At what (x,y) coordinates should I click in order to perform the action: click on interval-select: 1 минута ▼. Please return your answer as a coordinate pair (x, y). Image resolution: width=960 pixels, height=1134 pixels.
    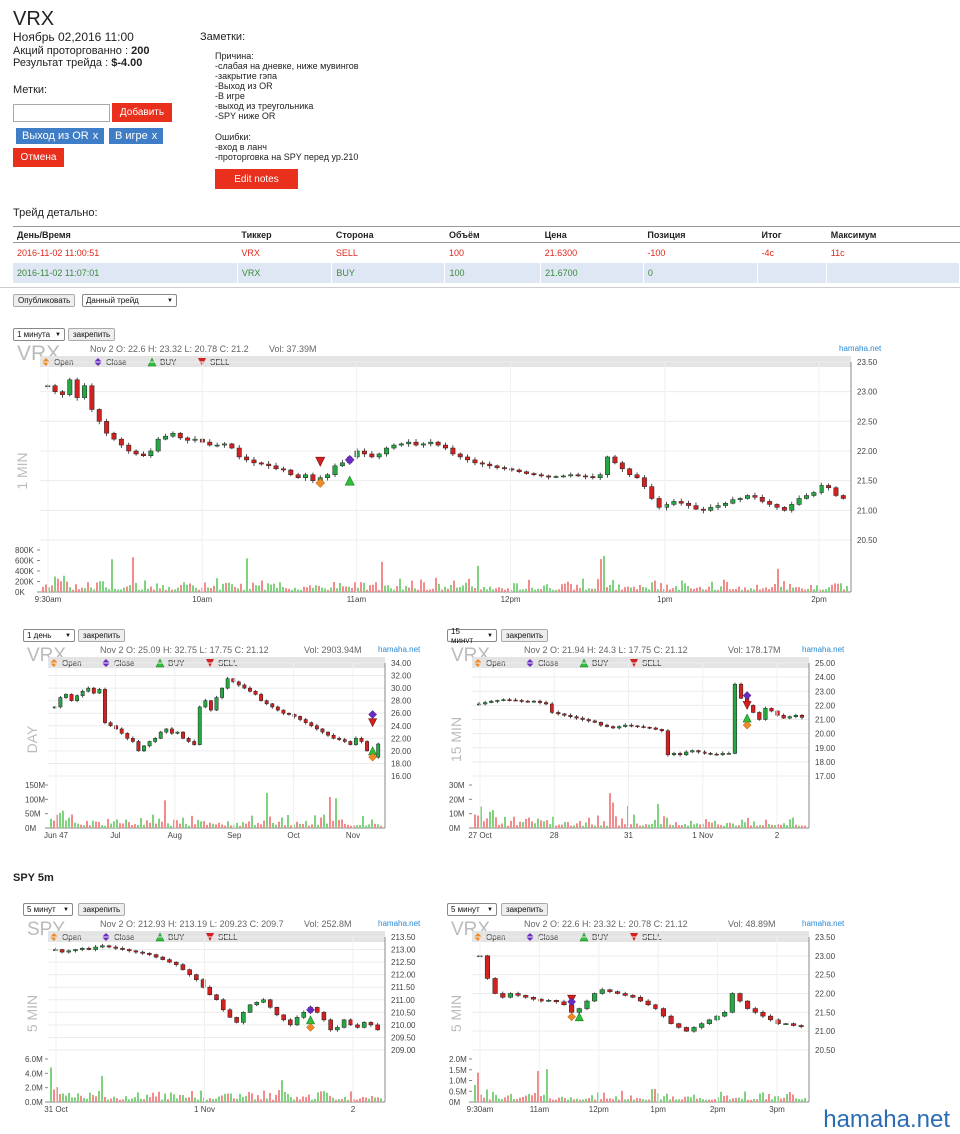
    Looking at the image, I should click on (39, 334).